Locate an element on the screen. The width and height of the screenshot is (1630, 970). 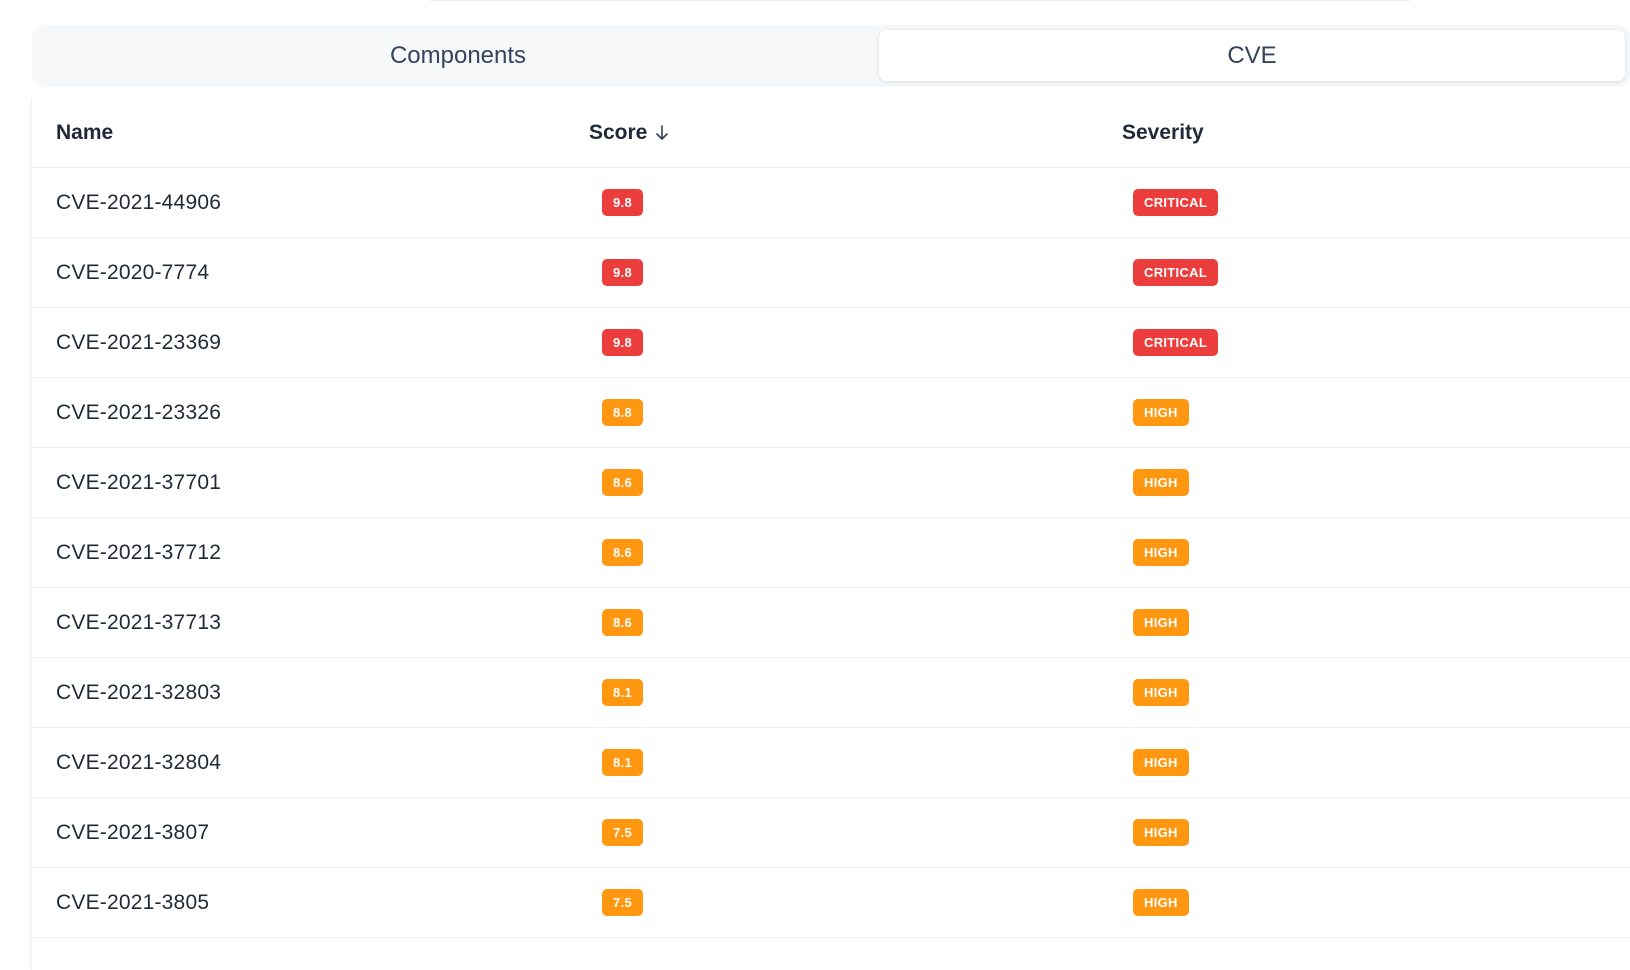
tab-components: Components is located at coordinates (458, 56).